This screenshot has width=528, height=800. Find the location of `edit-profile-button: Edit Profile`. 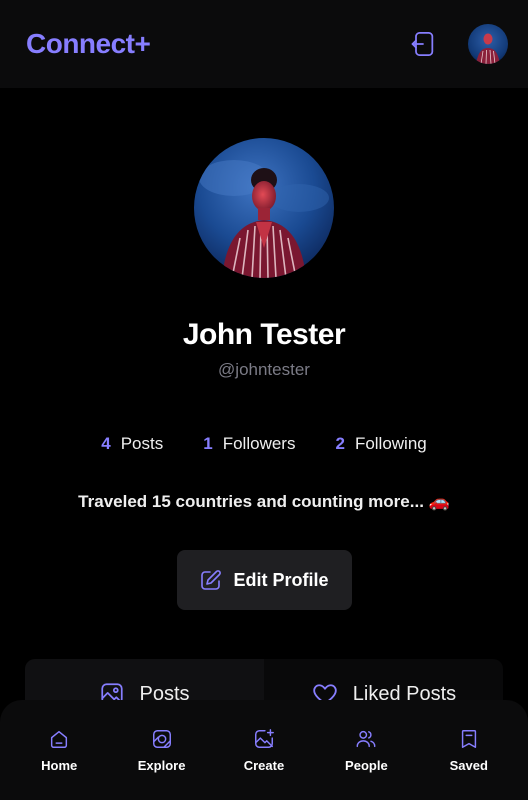

edit-profile-button: Edit Profile is located at coordinates (264, 580).